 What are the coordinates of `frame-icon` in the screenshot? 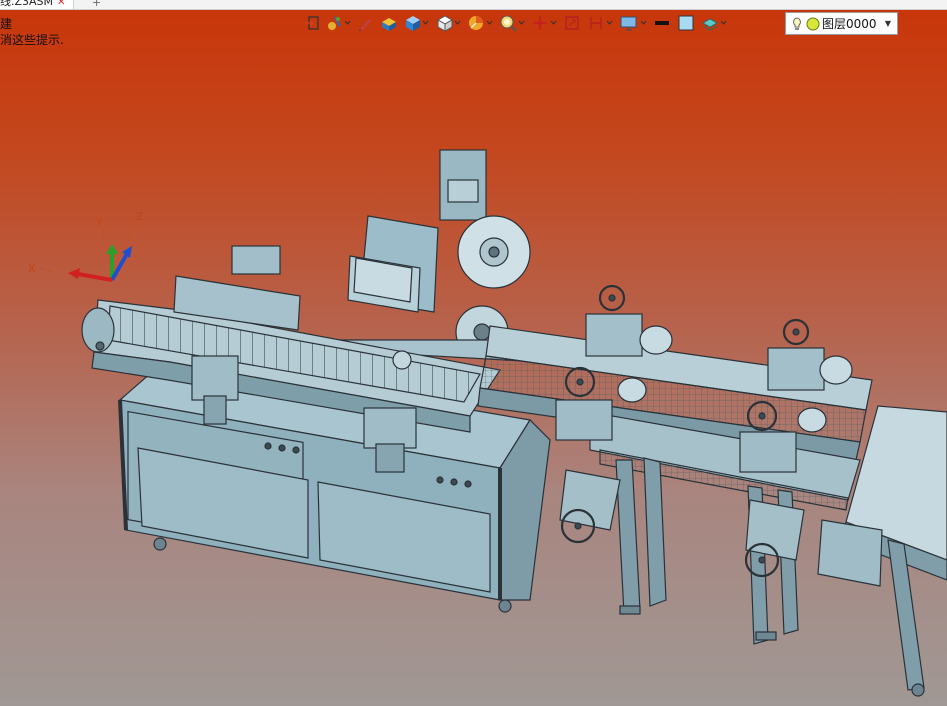 It's located at (572, 23).